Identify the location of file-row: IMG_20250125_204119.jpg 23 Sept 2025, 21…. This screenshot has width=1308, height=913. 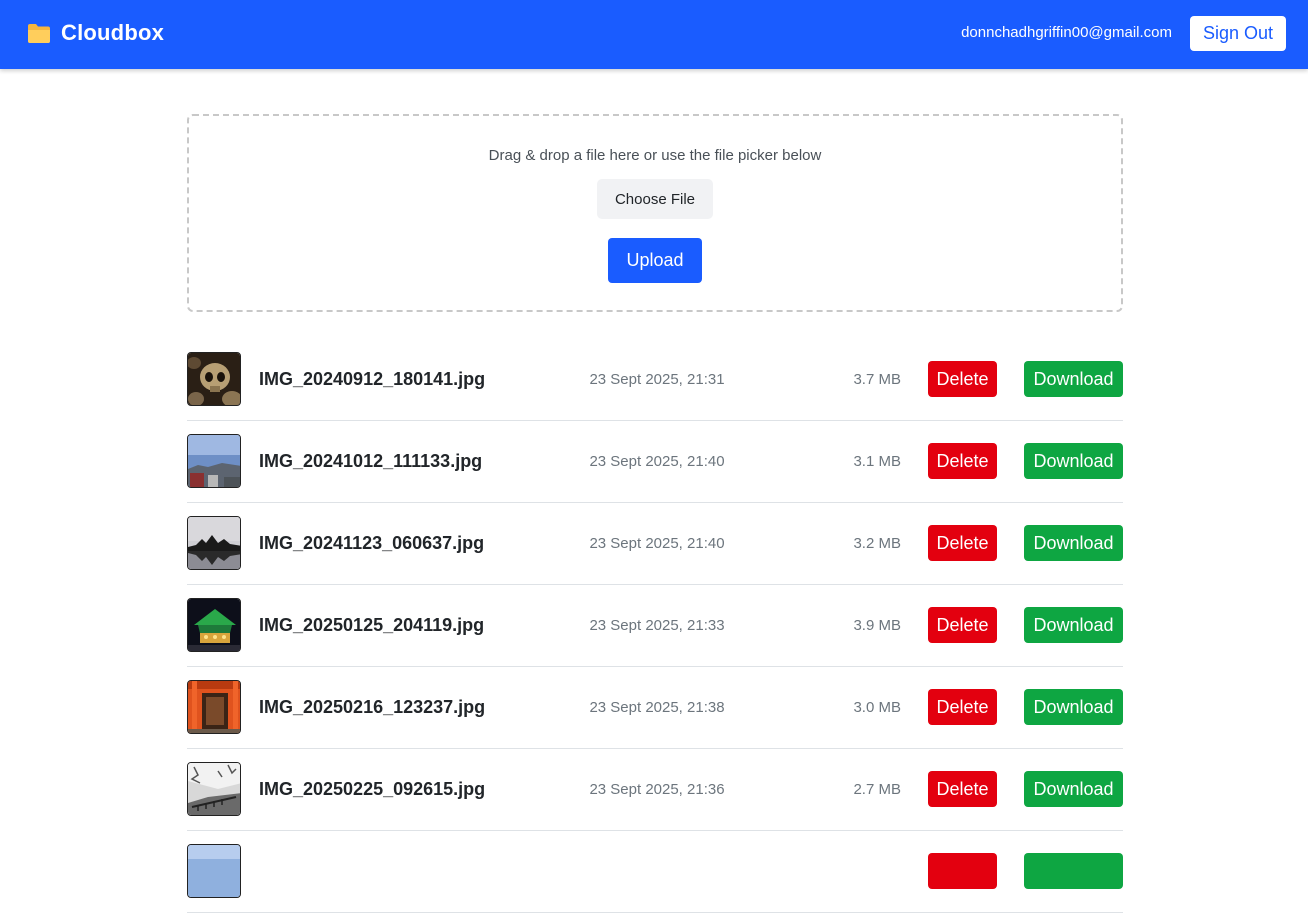
(655, 626).